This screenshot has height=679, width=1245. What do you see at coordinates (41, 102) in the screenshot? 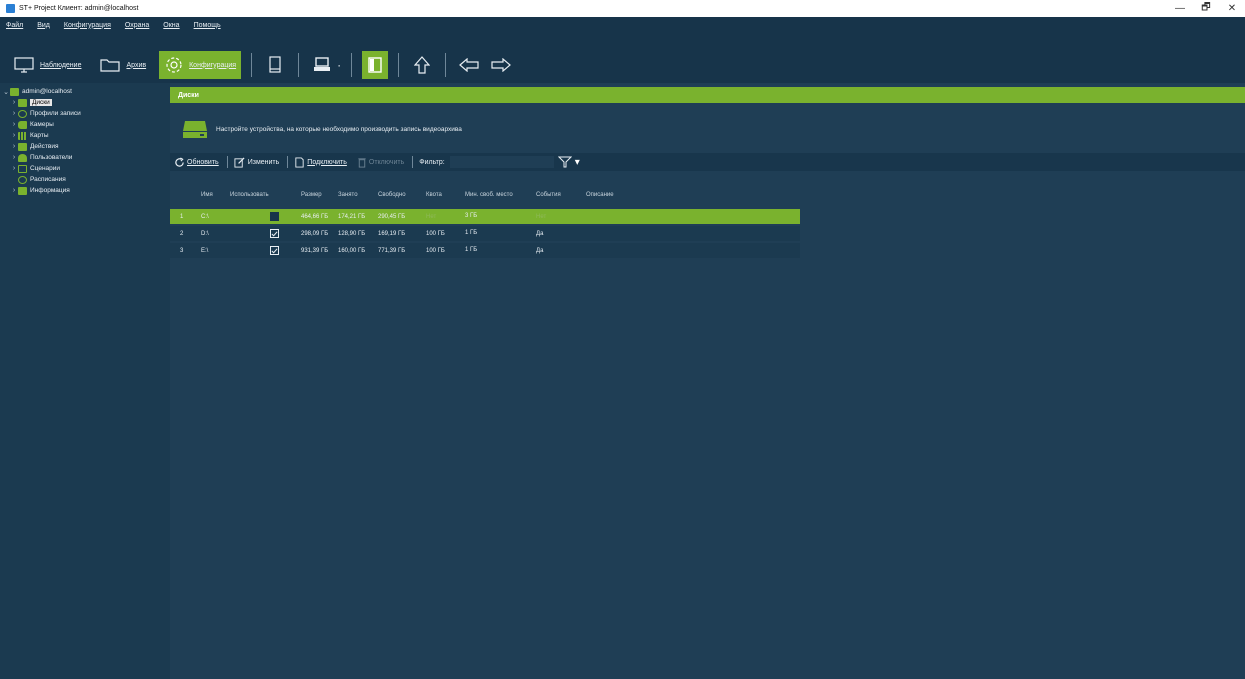
I see `tree-item-label: Диски` at bounding box center [41, 102].